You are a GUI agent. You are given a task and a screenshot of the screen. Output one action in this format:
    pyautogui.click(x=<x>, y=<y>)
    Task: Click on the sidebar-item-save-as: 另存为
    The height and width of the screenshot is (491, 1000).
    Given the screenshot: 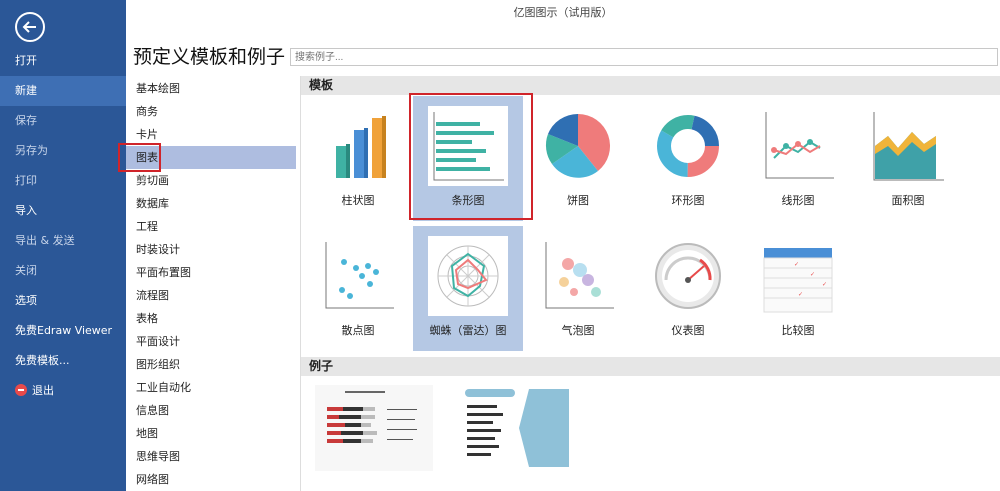 What is the action you would take?
    pyautogui.click(x=63, y=151)
    